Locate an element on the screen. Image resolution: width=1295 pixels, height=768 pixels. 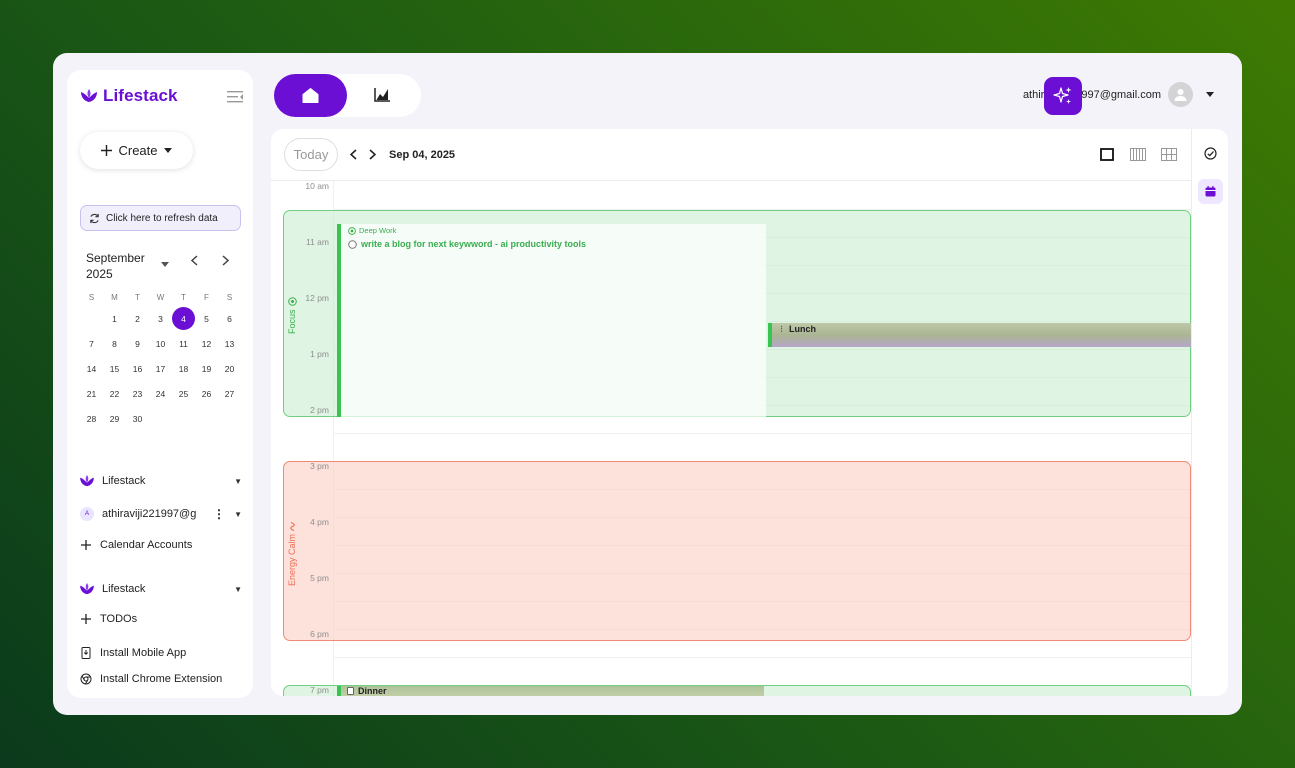
sidebar-item-label: Calendar Accounts is located at coordinates (146, 545).